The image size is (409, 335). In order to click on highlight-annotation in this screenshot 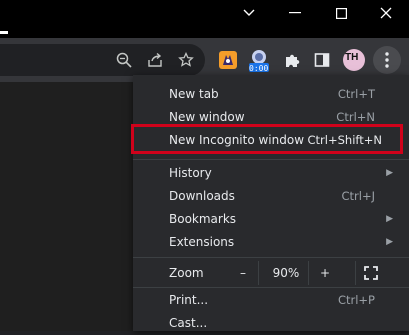, I will do `click(267, 139)`.